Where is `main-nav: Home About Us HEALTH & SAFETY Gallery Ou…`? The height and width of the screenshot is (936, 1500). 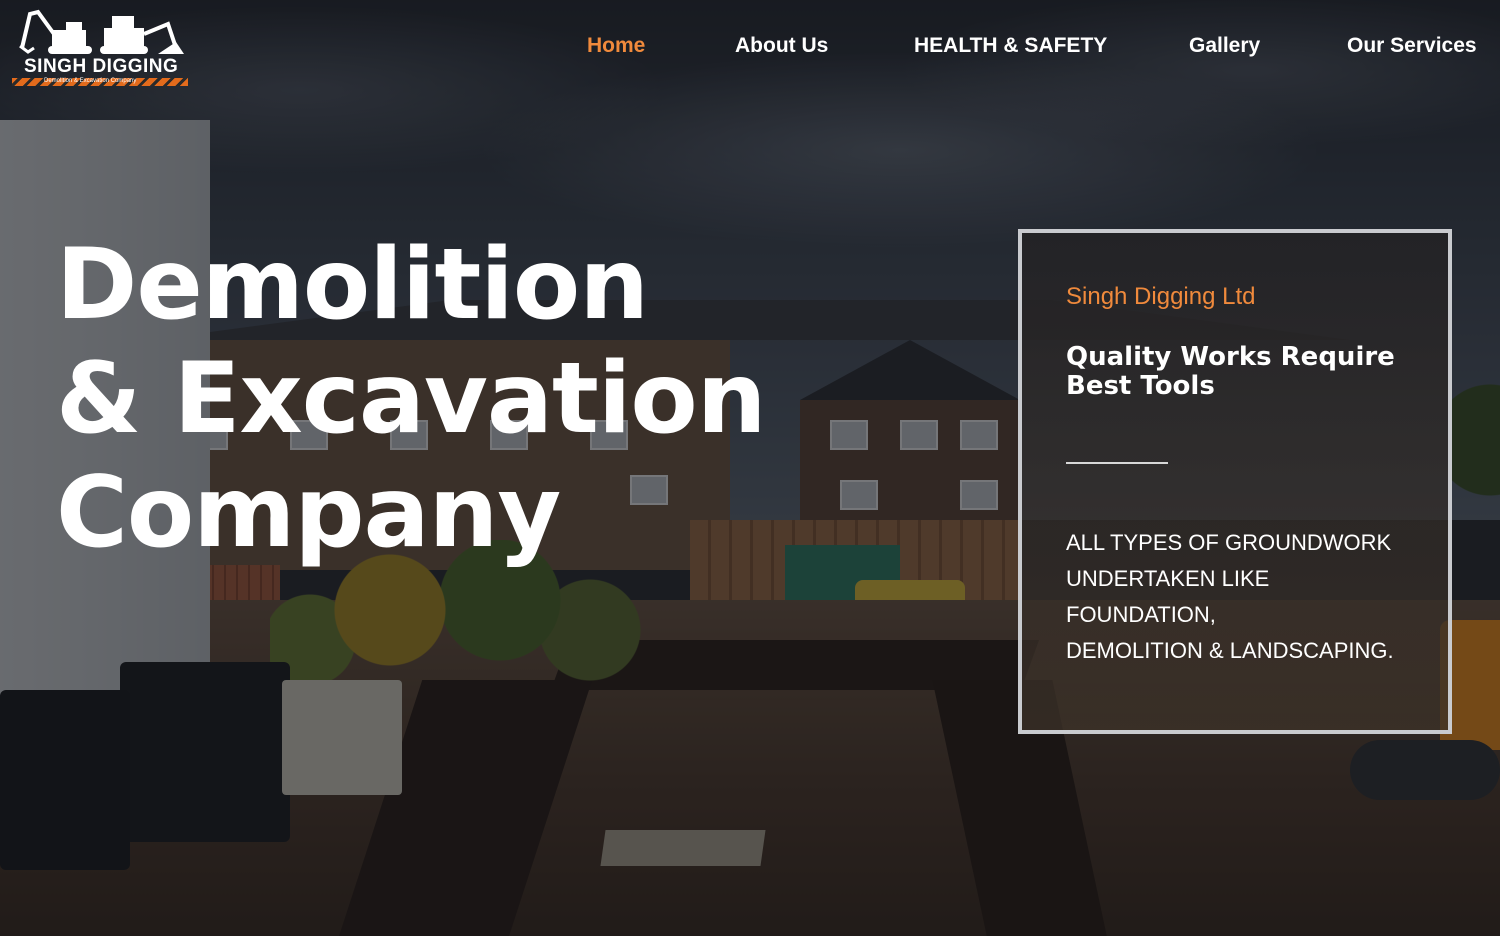
main-nav: Home About Us HEALTH & SAFETY Gallery Ou… is located at coordinates (750, 49).